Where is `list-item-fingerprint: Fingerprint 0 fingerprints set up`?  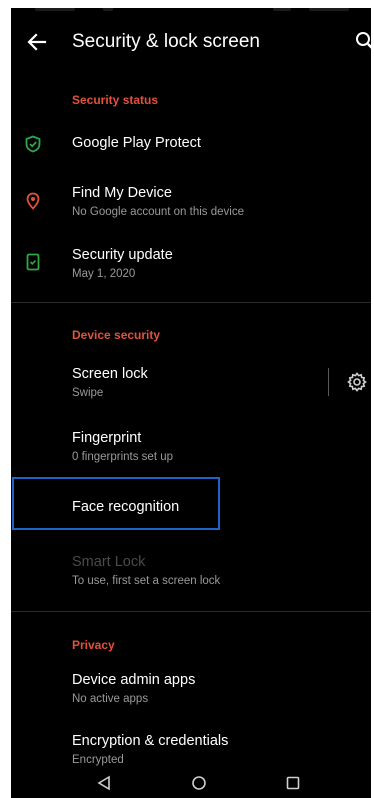
list-item-fingerprint: Fingerprint 0 fingerprints set up is located at coordinates (191, 446).